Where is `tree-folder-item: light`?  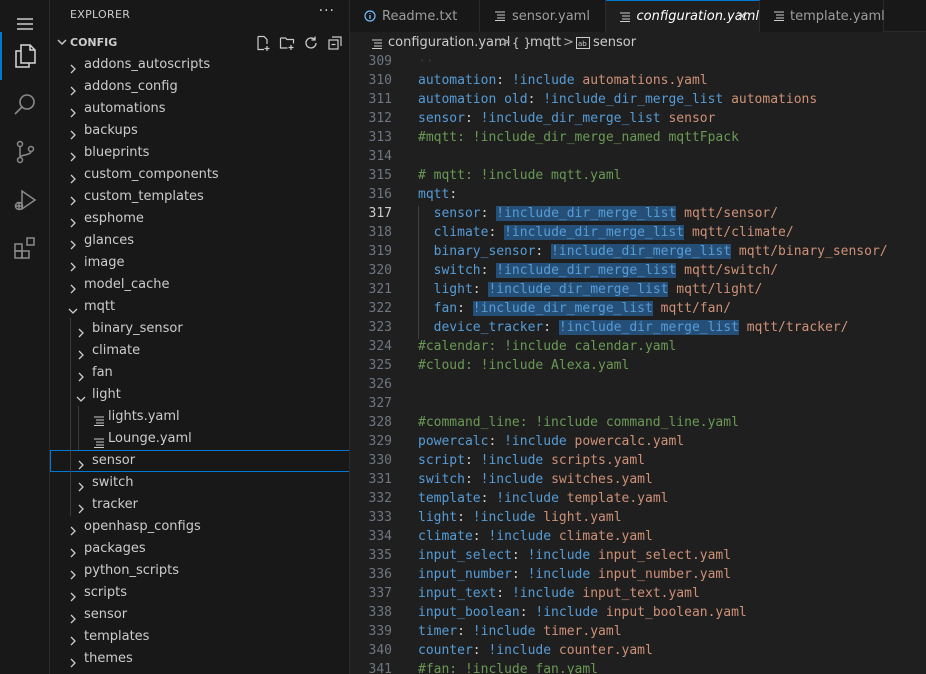
tree-folder-item: light is located at coordinates (199, 395).